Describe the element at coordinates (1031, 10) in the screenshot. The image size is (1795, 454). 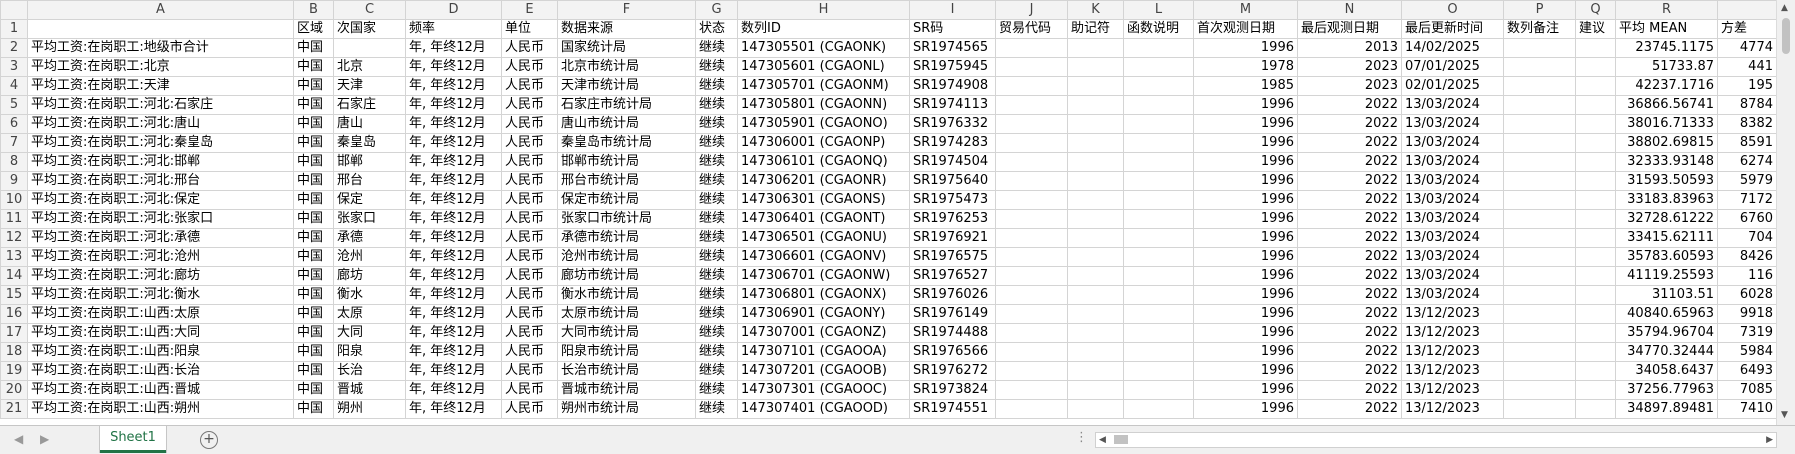
I see `column-header: J` at that location.